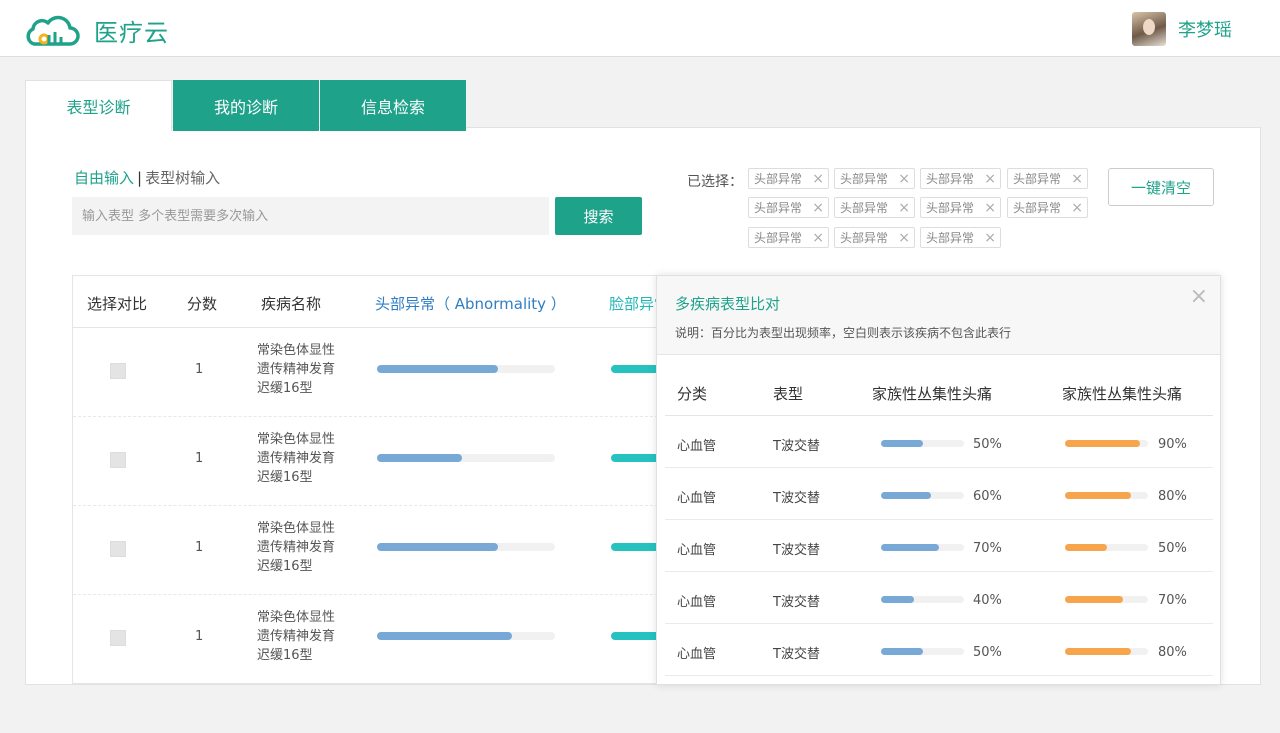 The image size is (1280, 733). Describe the element at coordinates (104, 178) in the screenshot. I see `free-input-link: 自由输入` at that location.